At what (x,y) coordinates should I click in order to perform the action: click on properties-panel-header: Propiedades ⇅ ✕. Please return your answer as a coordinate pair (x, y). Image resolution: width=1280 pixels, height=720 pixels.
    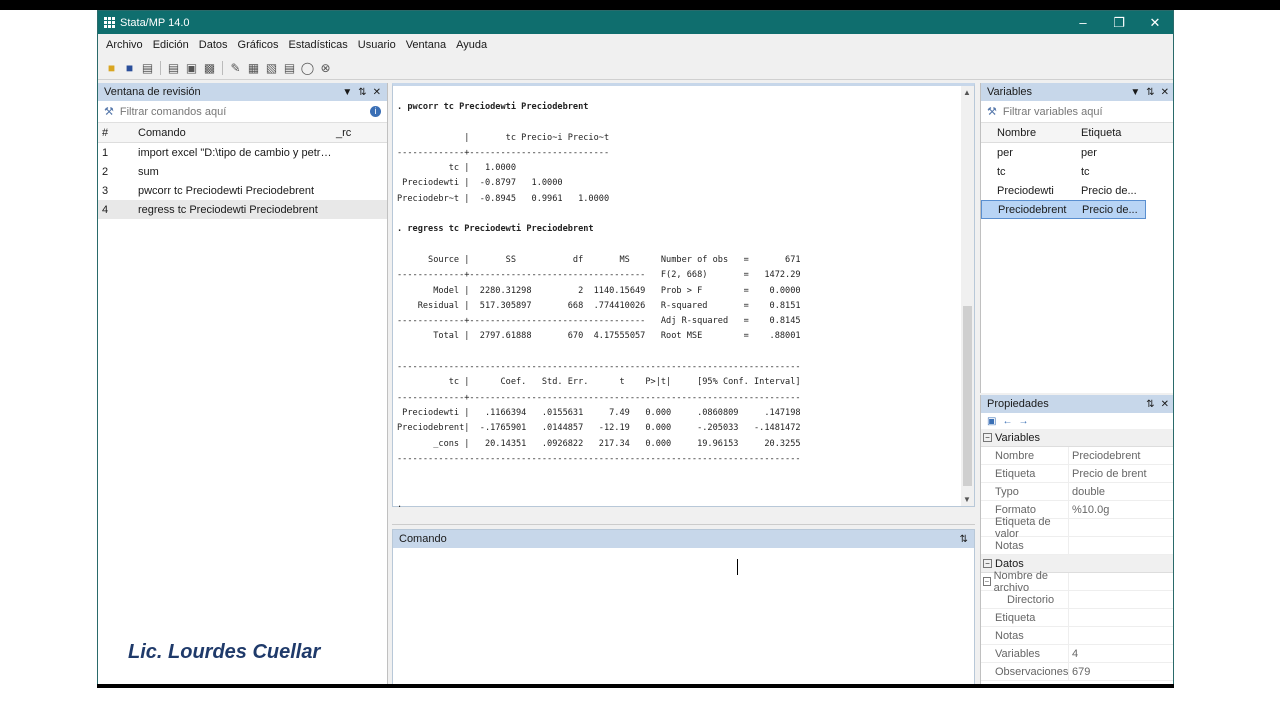
    Looking at the image, I should click on (1077, 404).